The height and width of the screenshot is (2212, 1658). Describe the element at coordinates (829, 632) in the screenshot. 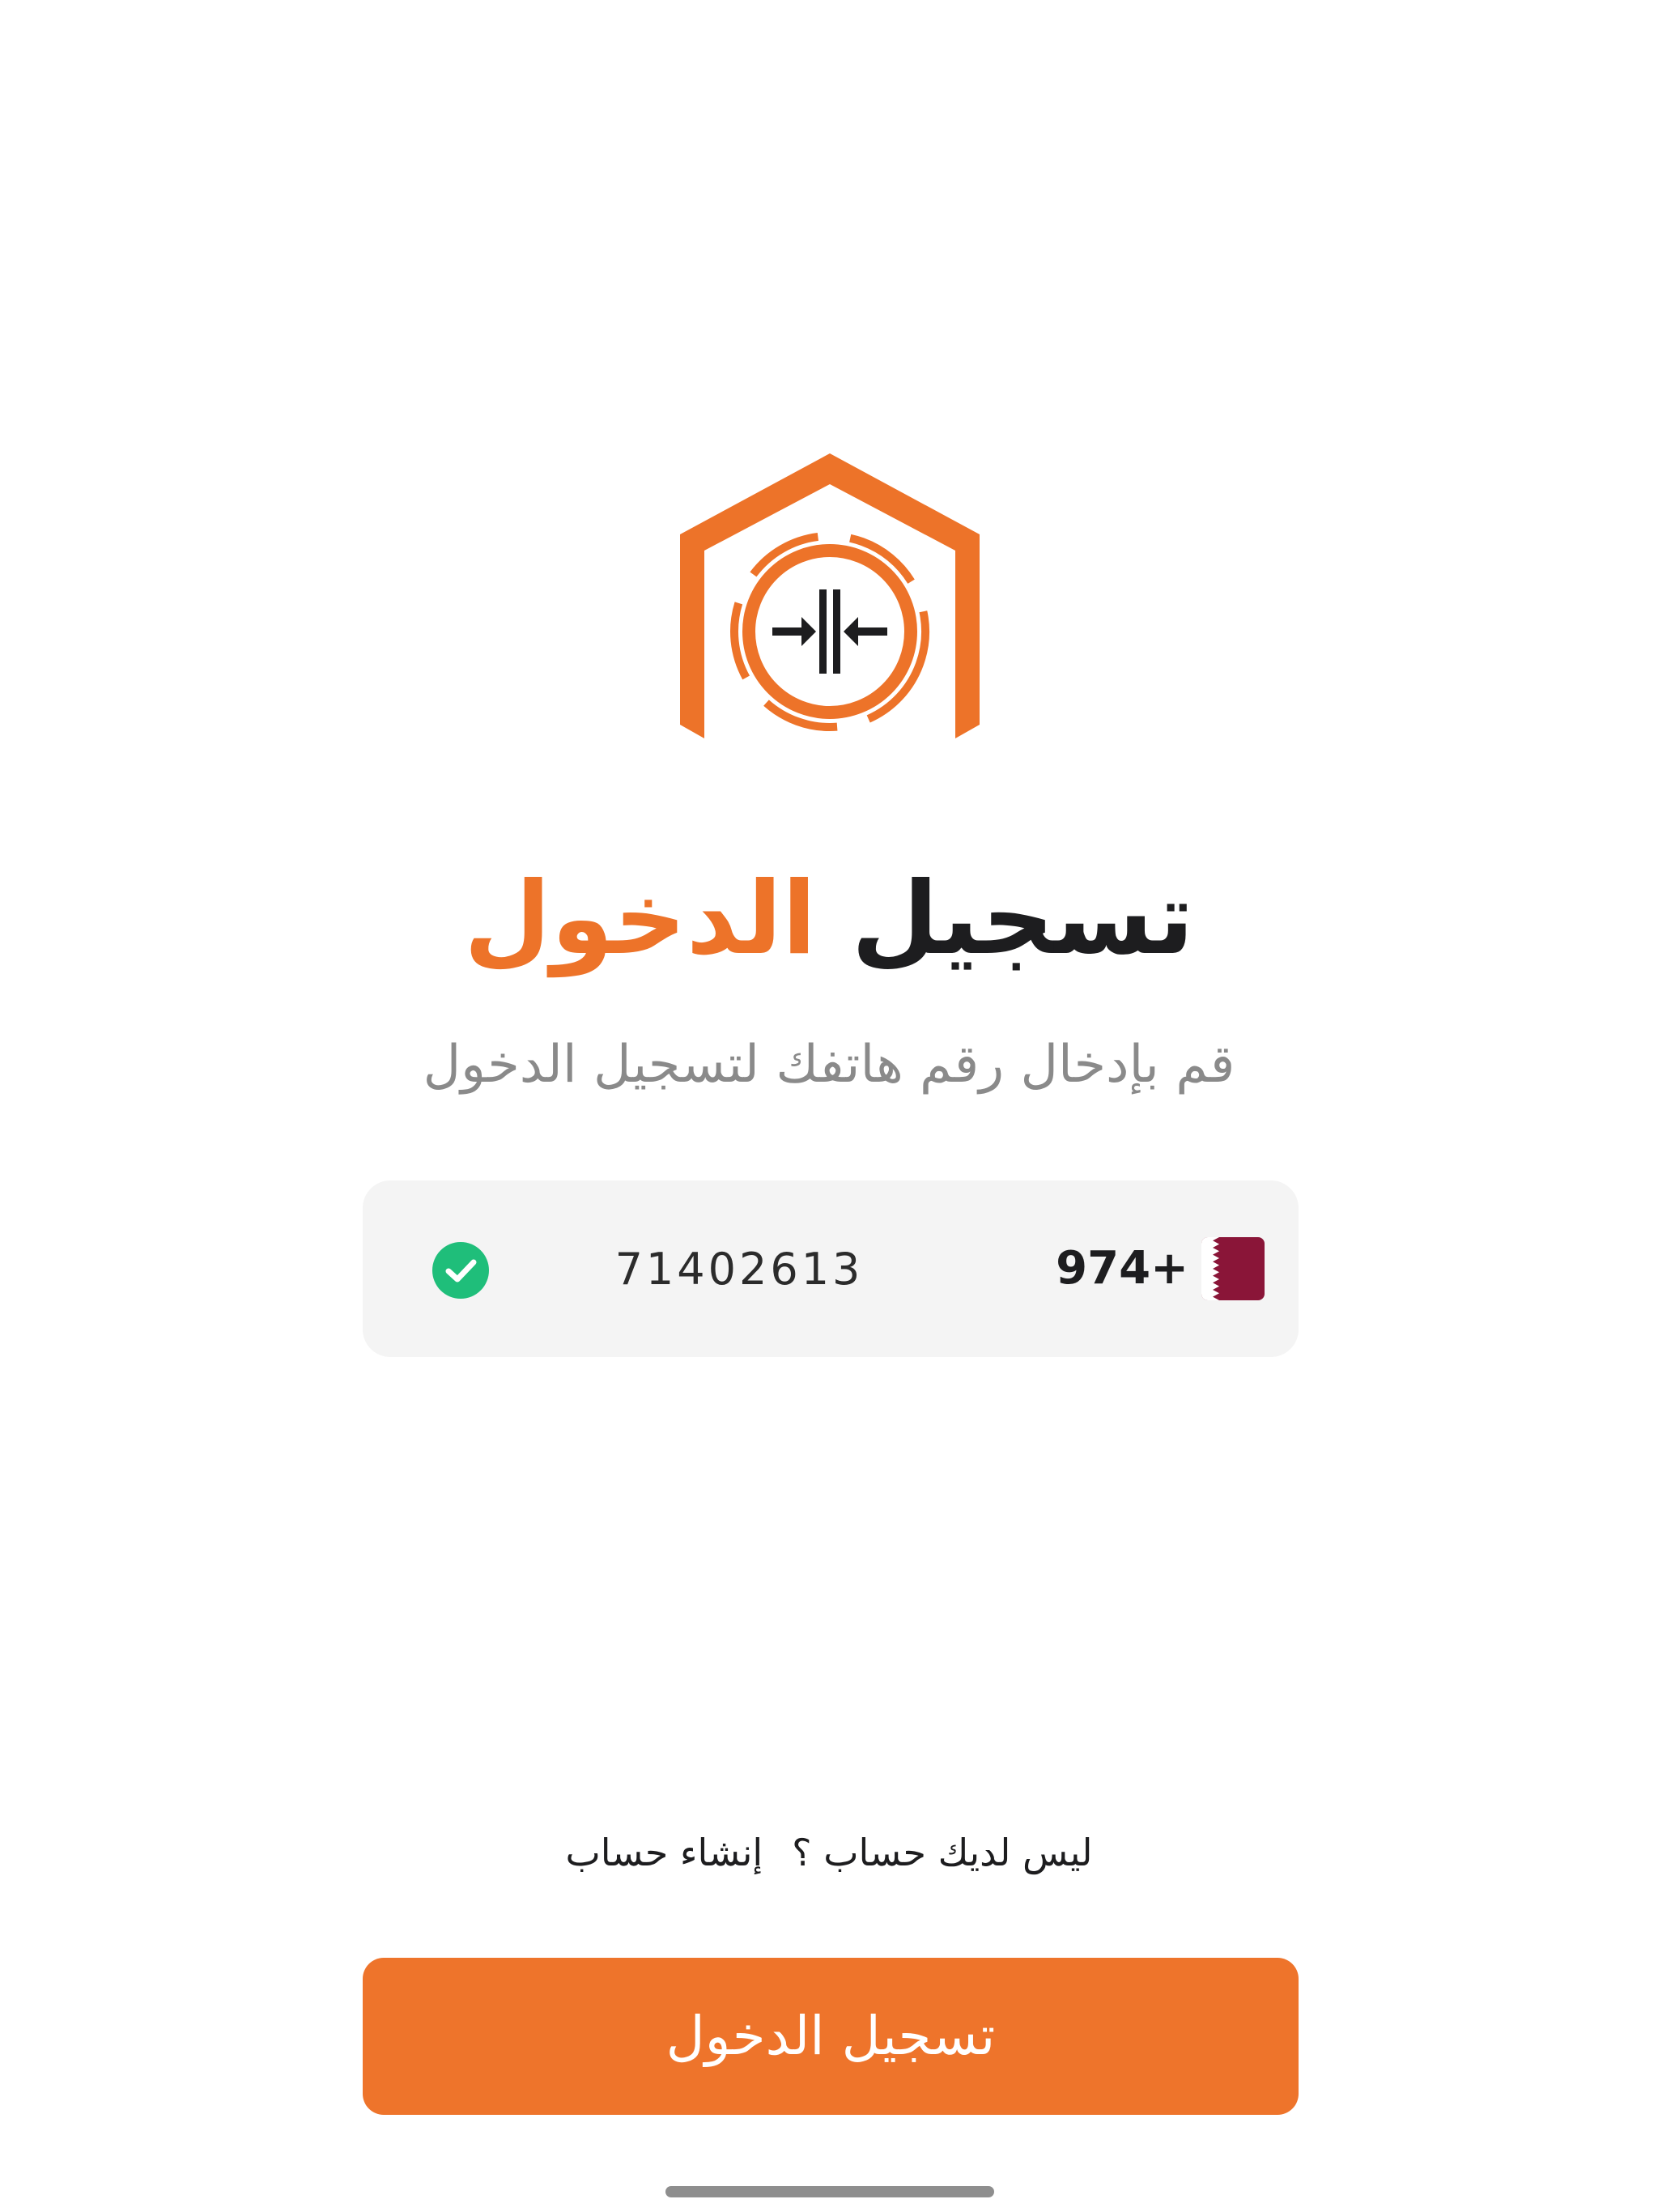

I see `compress-arrows-icon` at that location.